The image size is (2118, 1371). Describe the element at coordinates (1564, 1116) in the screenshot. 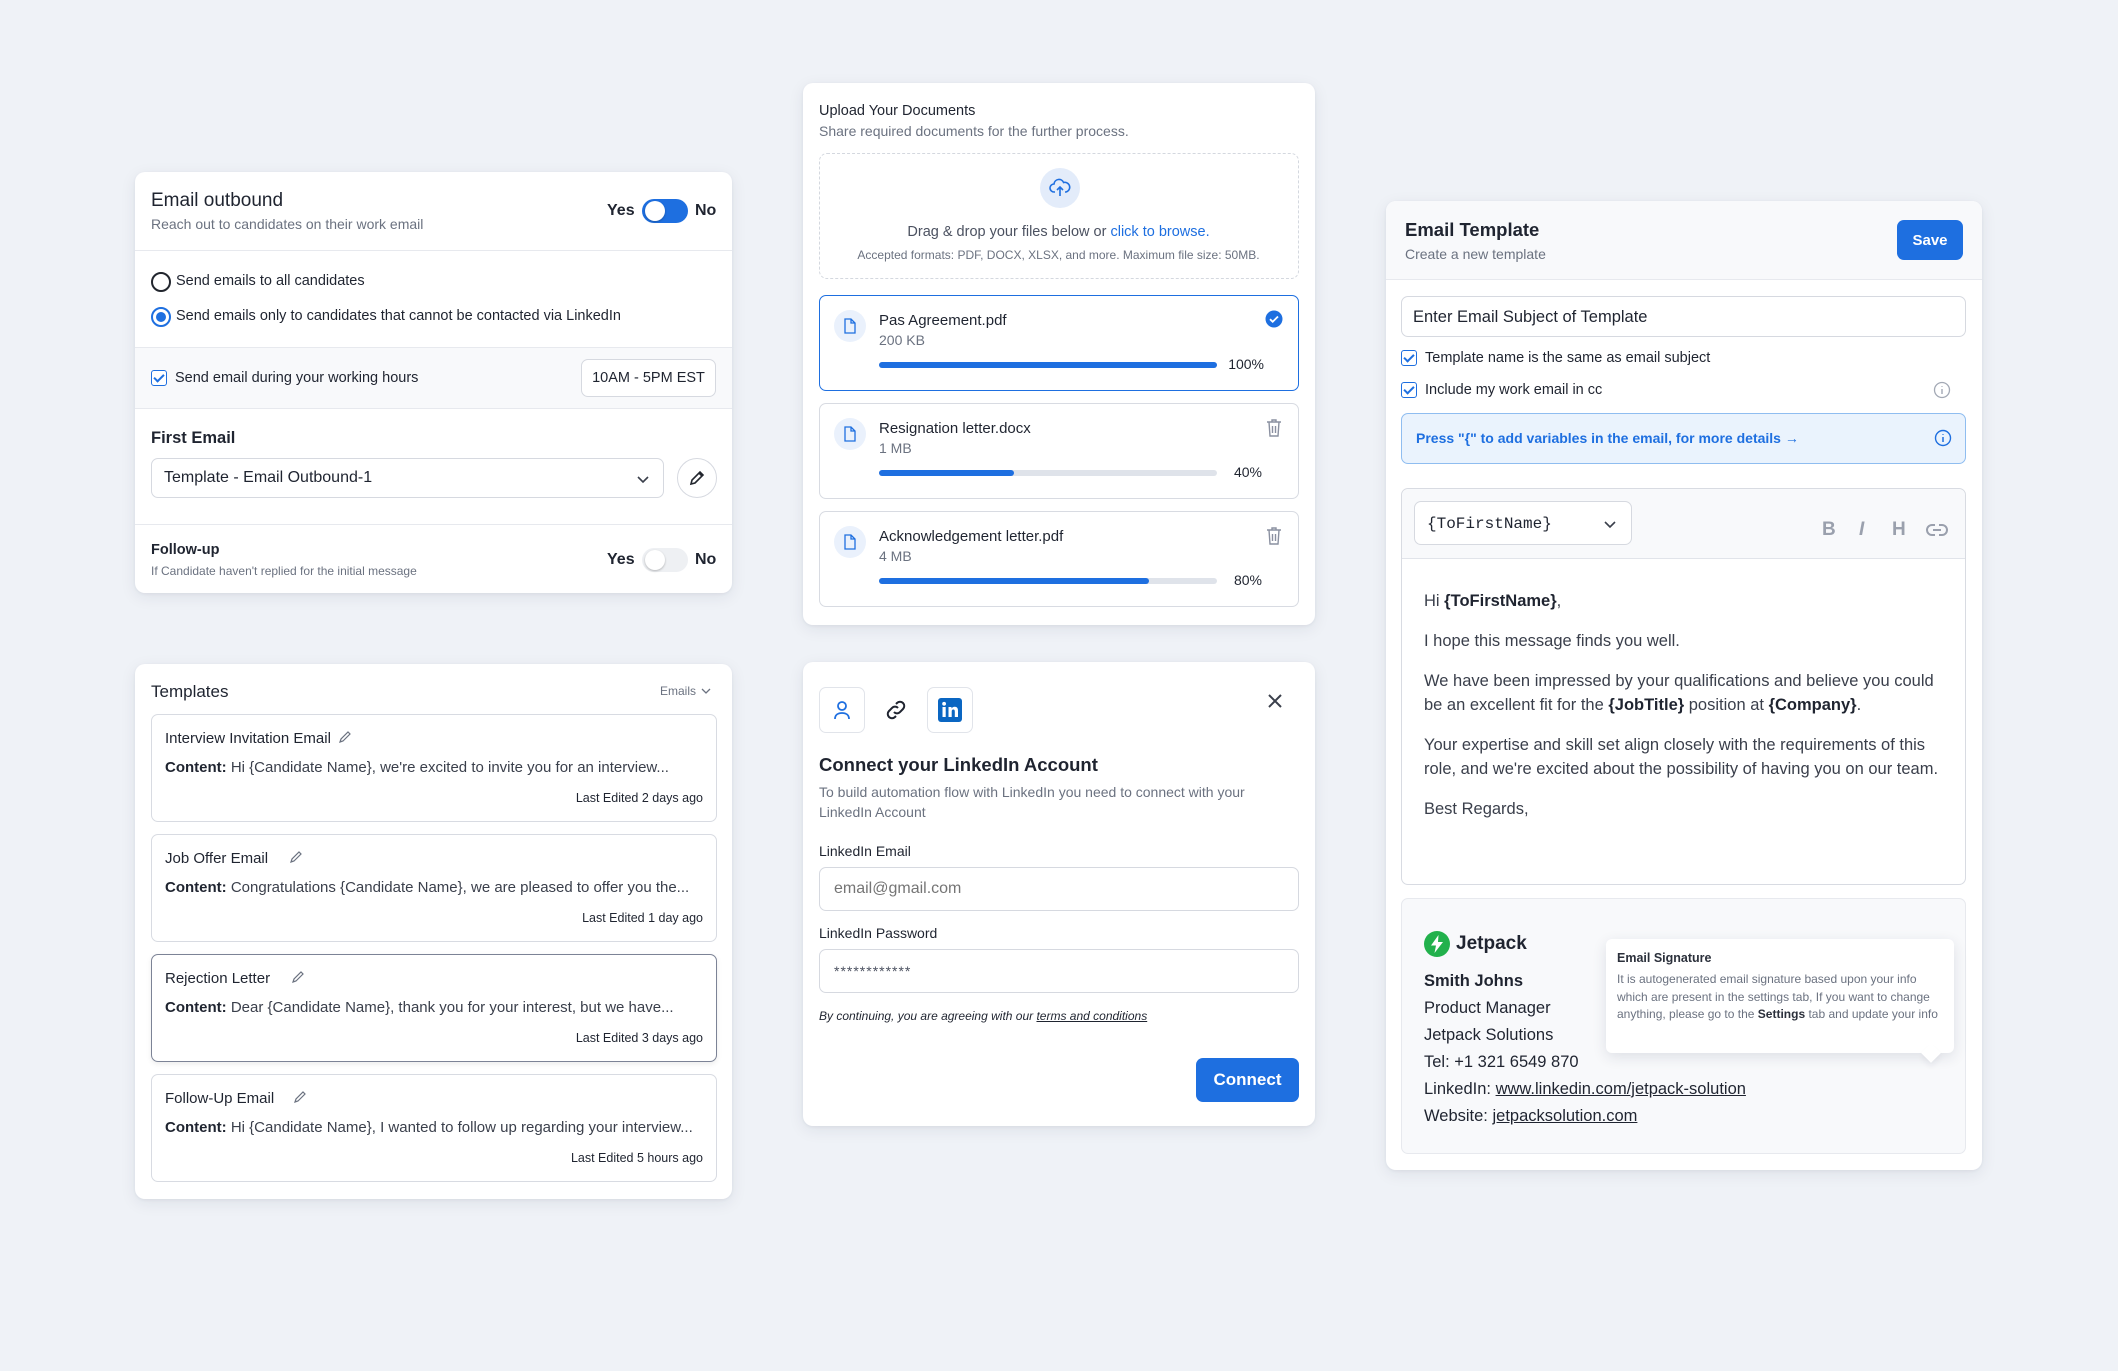

I see `website-url-link: jetpacksolution.com` at that location.